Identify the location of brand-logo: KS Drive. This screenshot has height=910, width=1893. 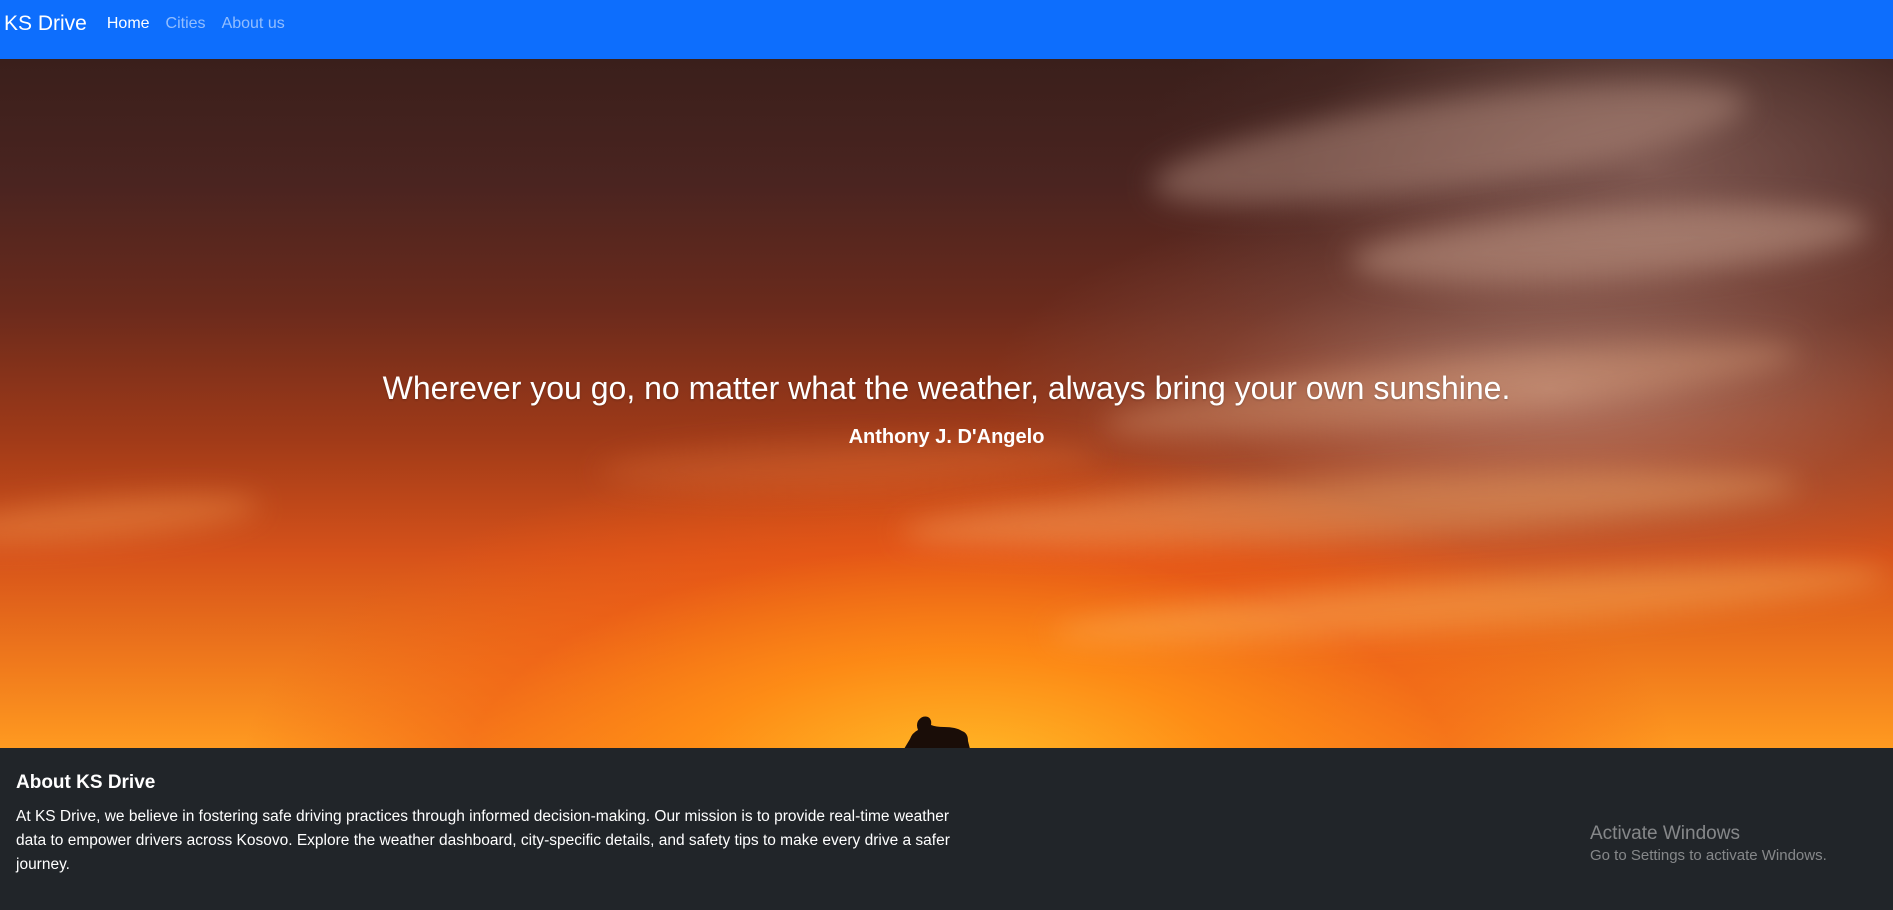
(45, 24).